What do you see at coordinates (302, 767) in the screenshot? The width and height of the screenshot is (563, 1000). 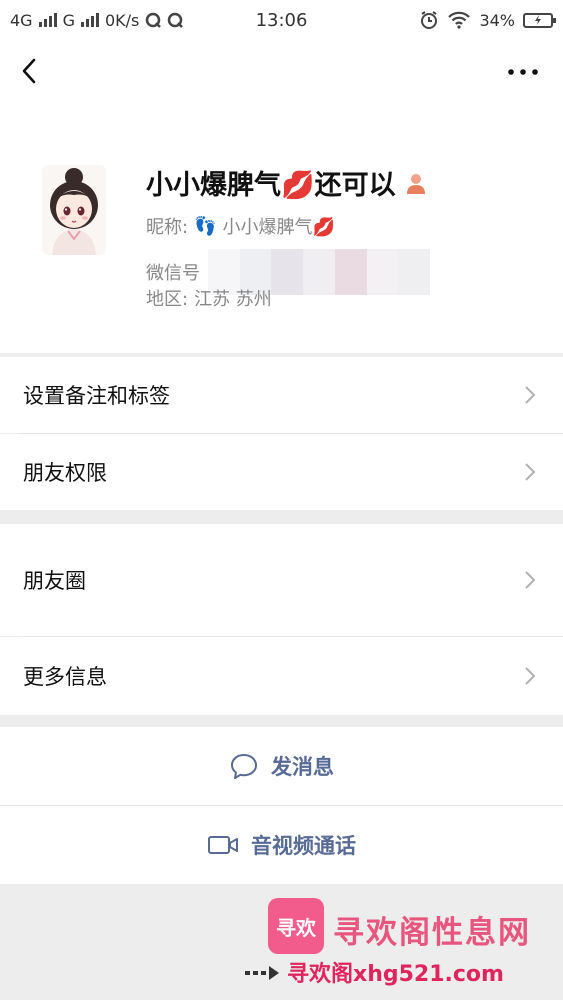 I see `send-message-label: 发消息` at bounding box center [302, 767].